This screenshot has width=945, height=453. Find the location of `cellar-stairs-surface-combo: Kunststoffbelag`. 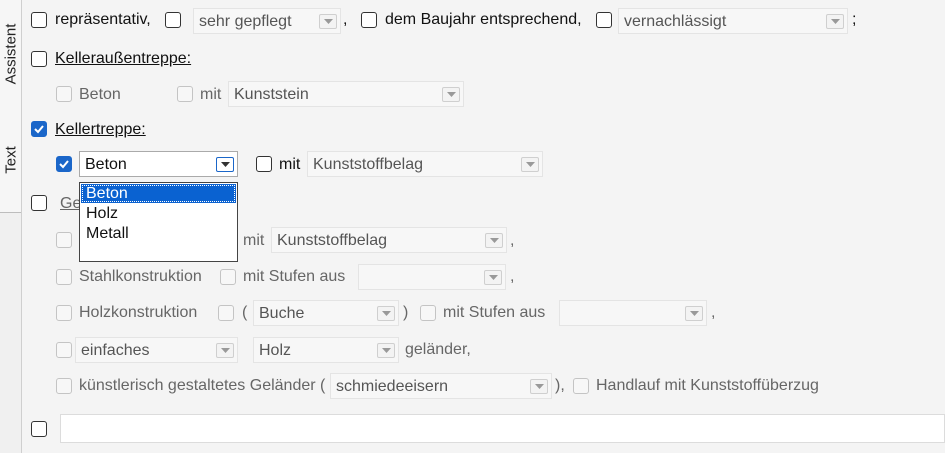

cellar-stairs-surface-combo: Kunststoffbelag is located at coordinates (425, 164).